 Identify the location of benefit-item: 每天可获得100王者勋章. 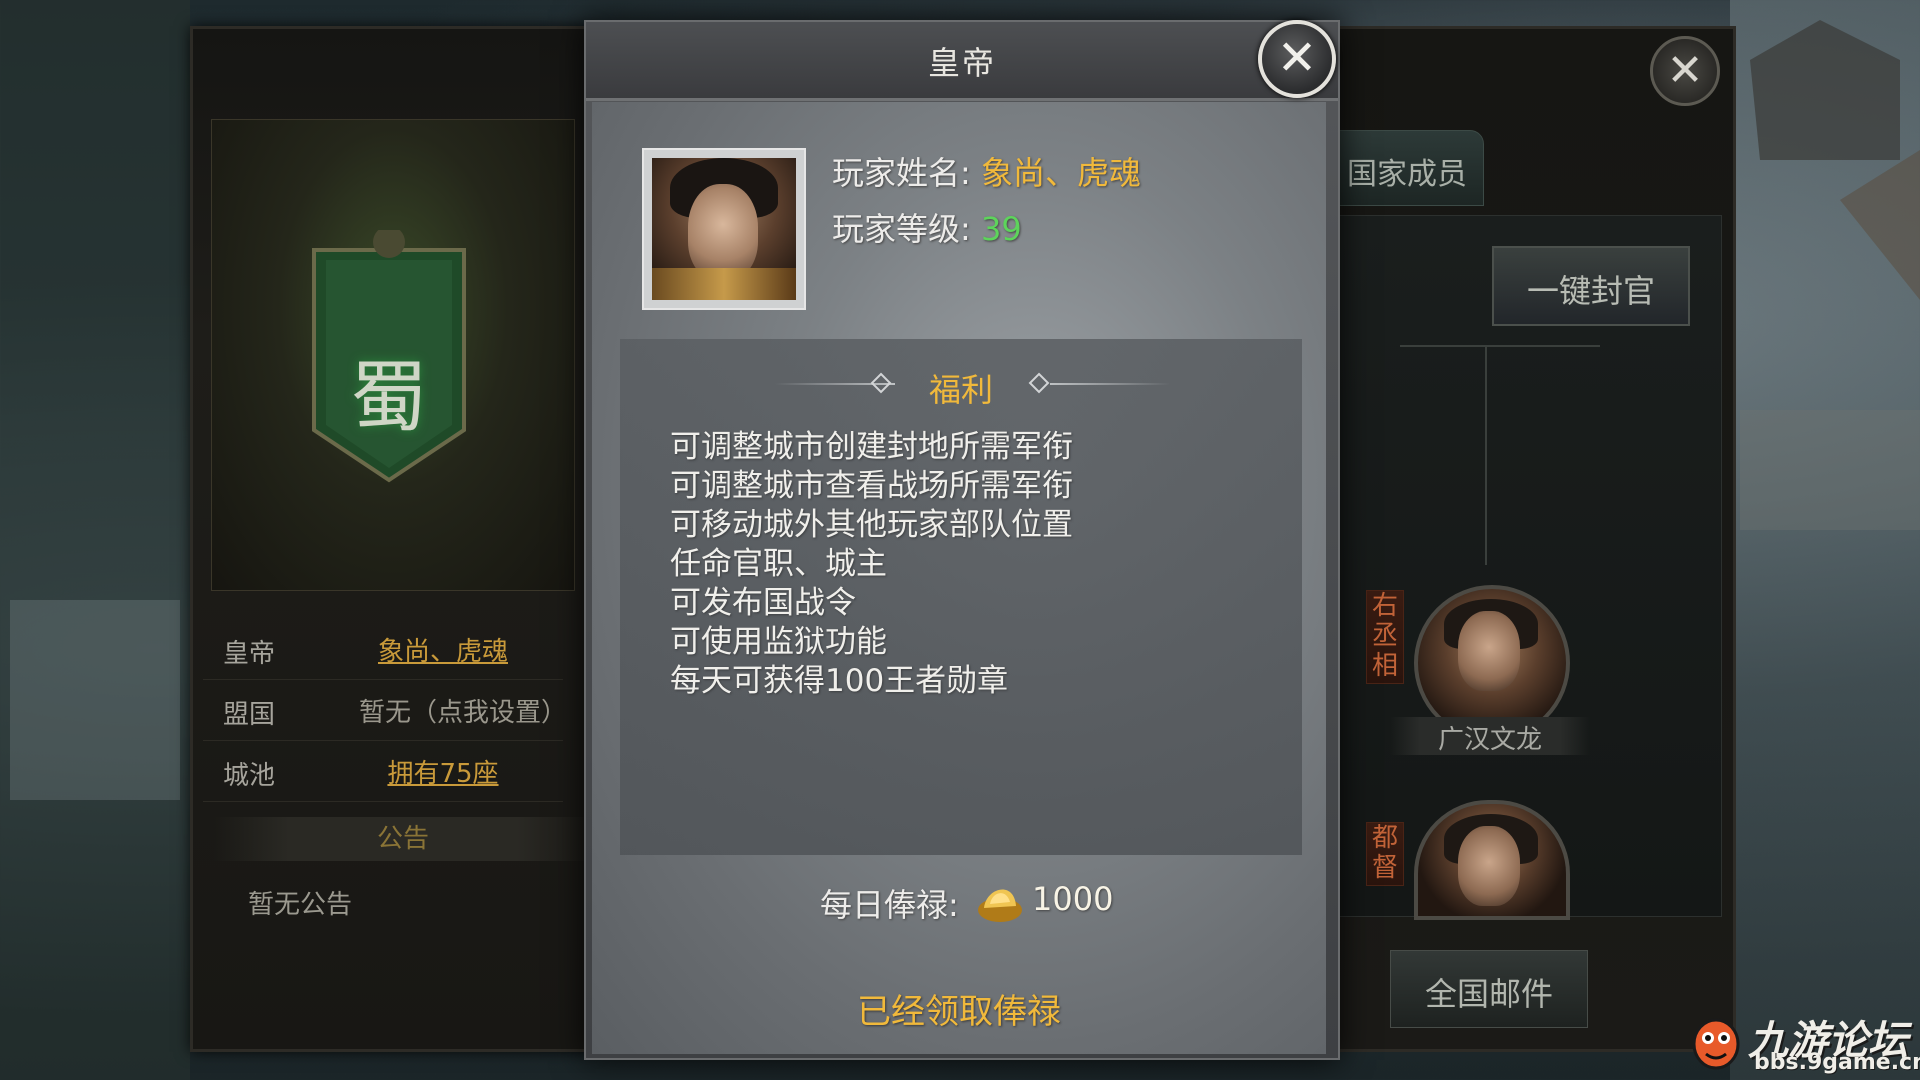
(839, 681).